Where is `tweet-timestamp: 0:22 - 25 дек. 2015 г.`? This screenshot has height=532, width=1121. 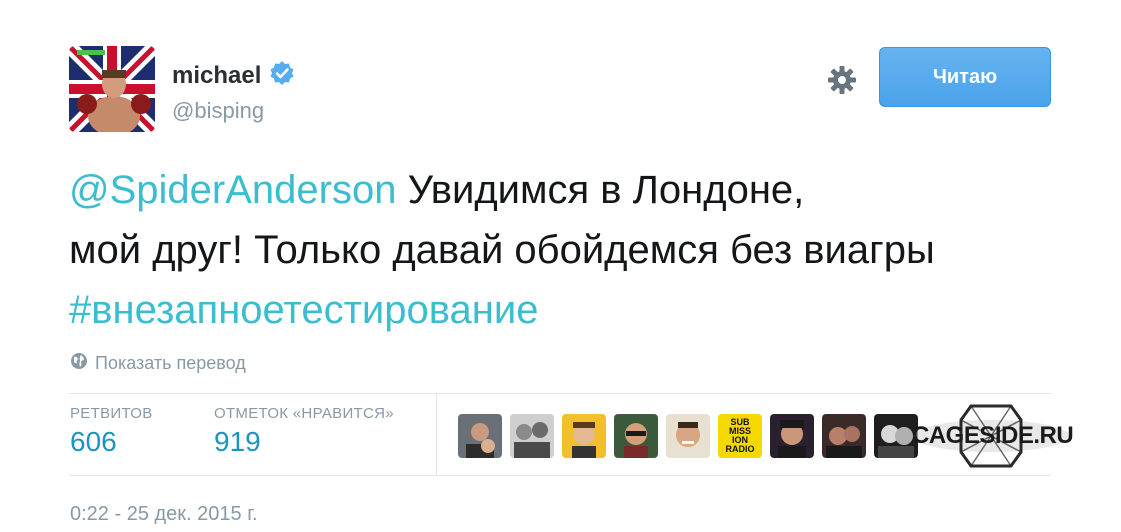
tweet-timestamp: 0:22 - 25 дек. 2015 г. is located at coordinates (164, 514).